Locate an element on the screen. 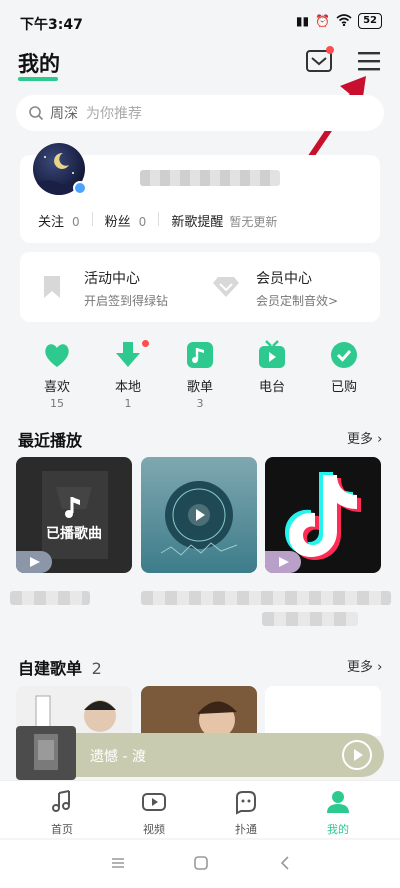  nav-label: 首页 is located at coordinates (62, 829).